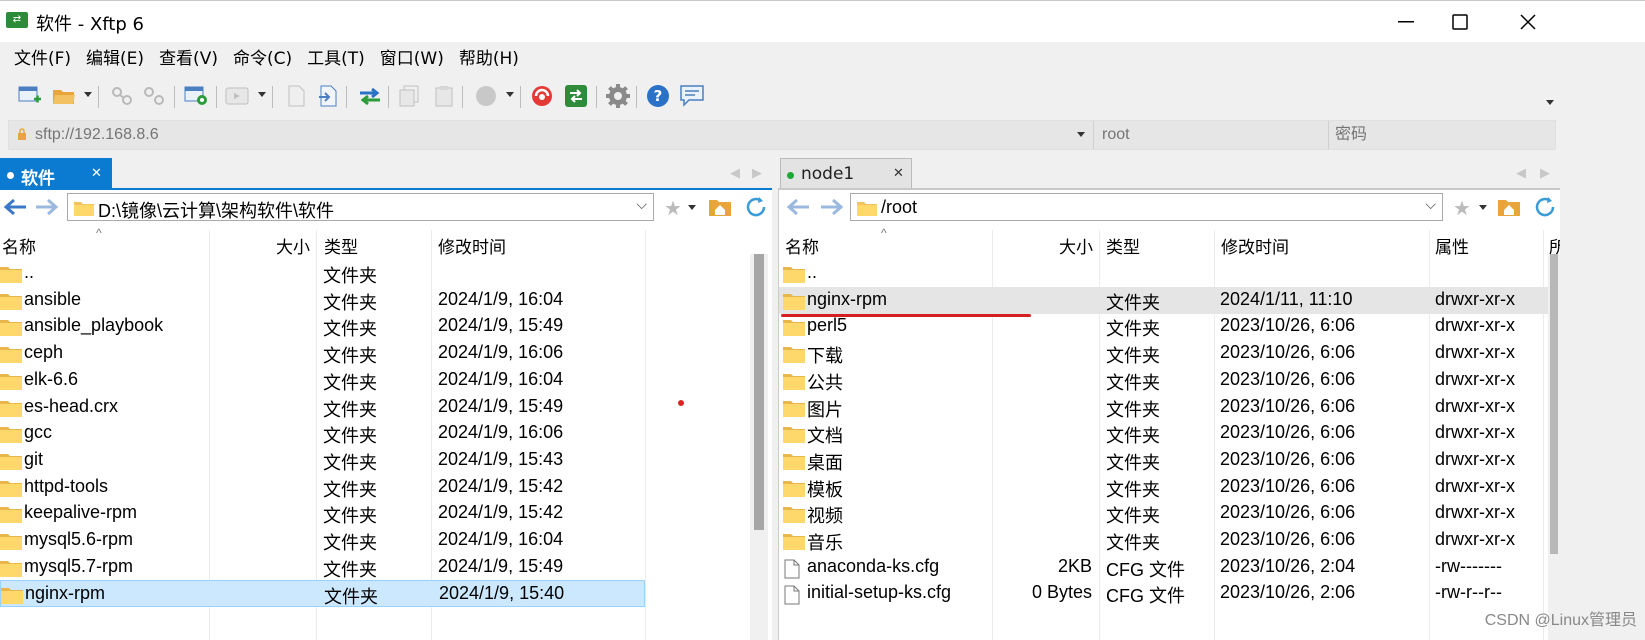  I want to click on table-row: 公共文件夹2023/10/26, 6:06drwxr-xr-xro, so click(1169, 380).